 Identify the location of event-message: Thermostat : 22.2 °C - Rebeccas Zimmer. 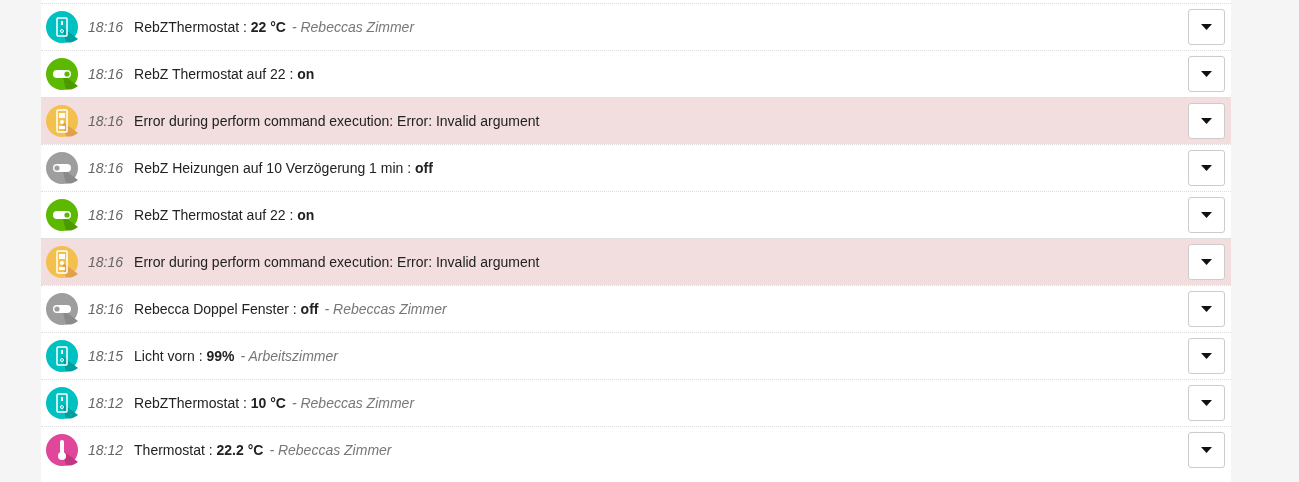
(263, 450).